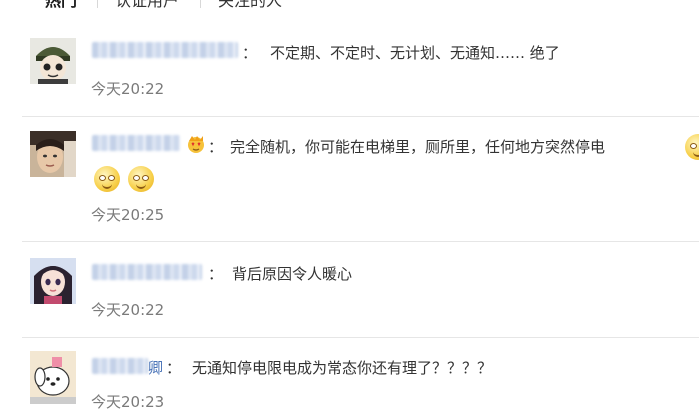  I want to click on comment-text: 无通知停电限电成为常态你还有理了？？？？, so click(342, 368).